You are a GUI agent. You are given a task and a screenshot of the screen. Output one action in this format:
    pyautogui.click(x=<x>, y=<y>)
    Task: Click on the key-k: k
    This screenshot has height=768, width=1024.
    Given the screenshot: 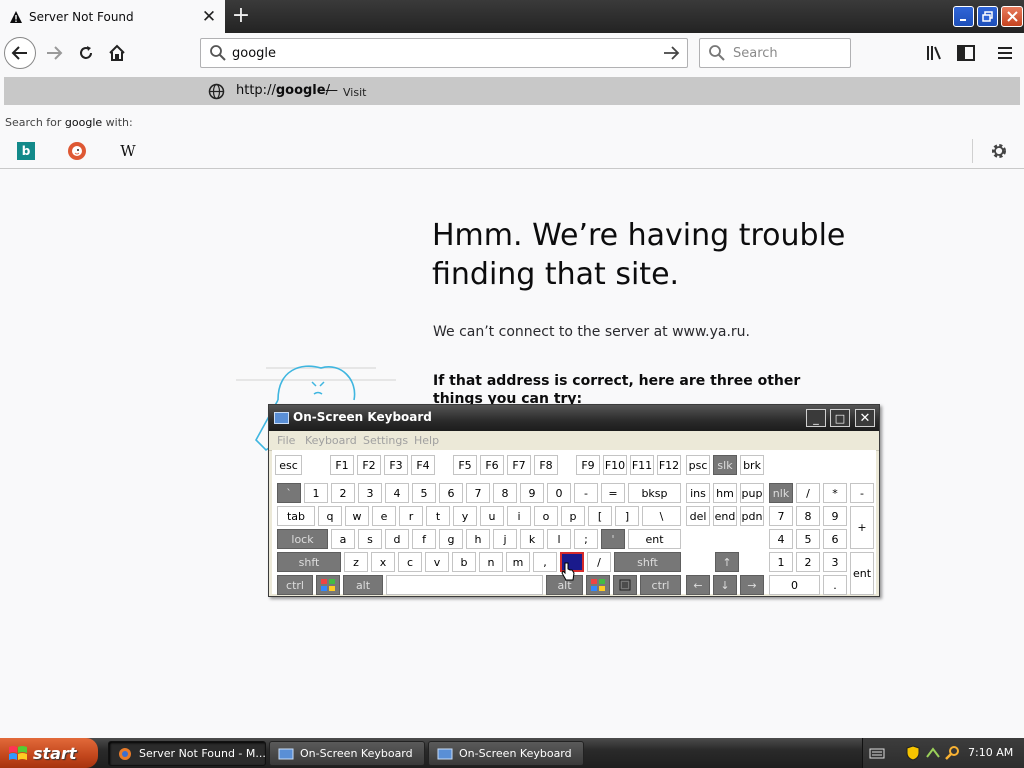 What is the action you would take?
    pyautogui.click(x=532, y=539)
    